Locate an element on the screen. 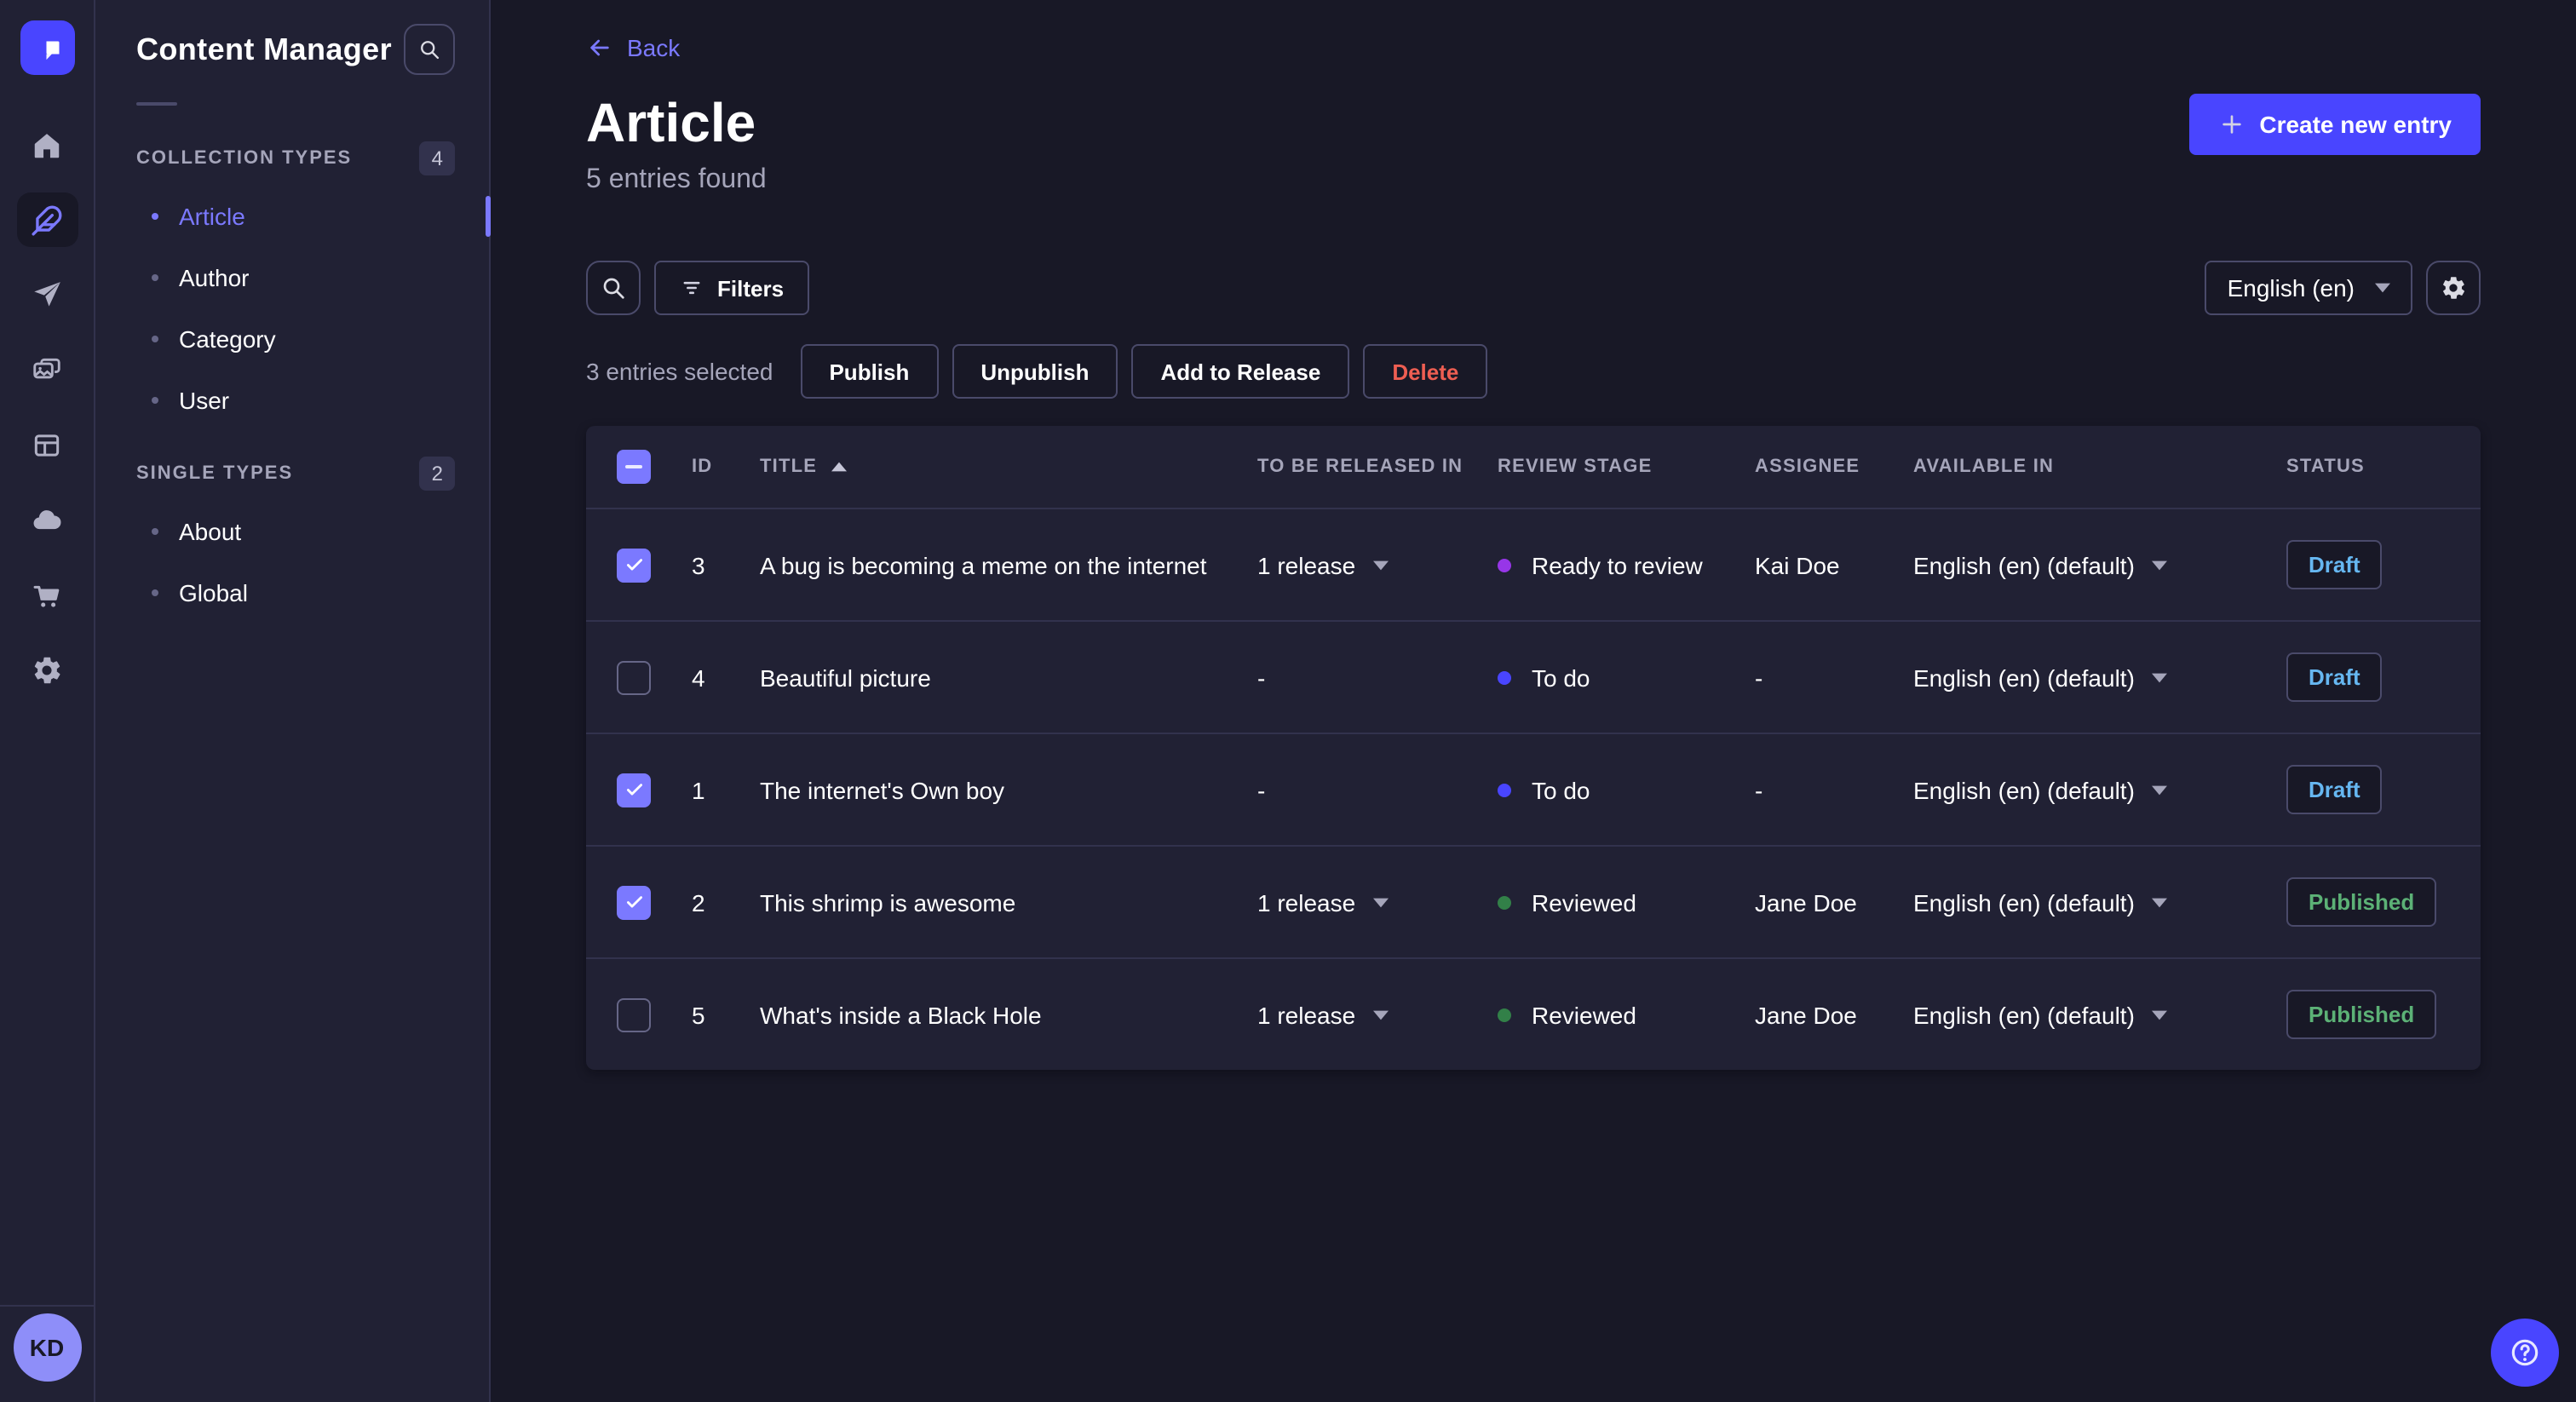 The width and height of the screenshot is (2576, 1402). cart-icon is located at coordinates (47, 594).